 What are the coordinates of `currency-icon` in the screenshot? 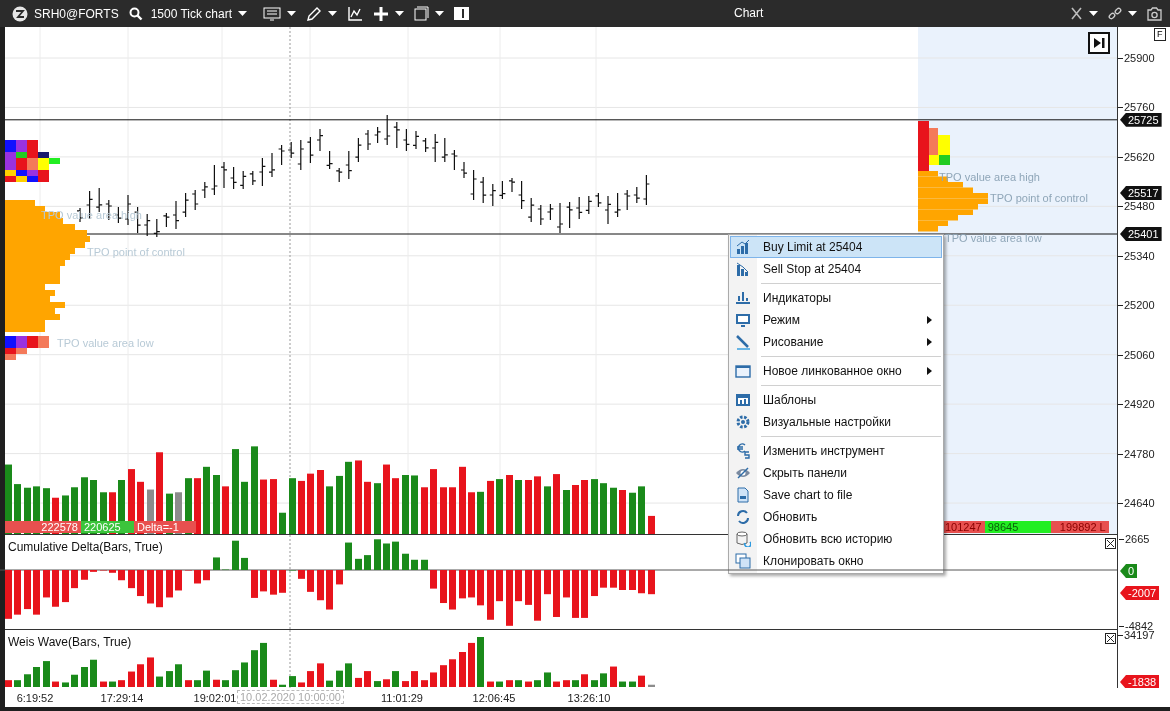 It's located at (743, 451).